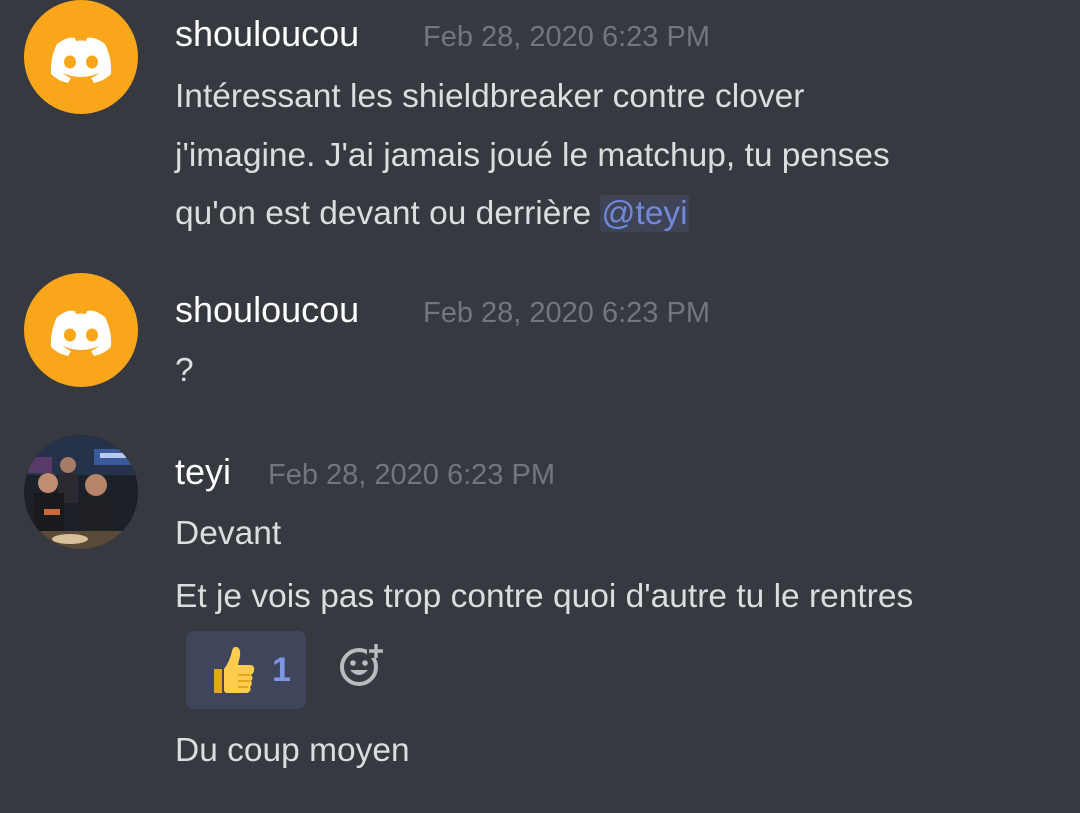 The image size is (1080, 813). I want to click on user-photo-avatar, so click(81, 492).